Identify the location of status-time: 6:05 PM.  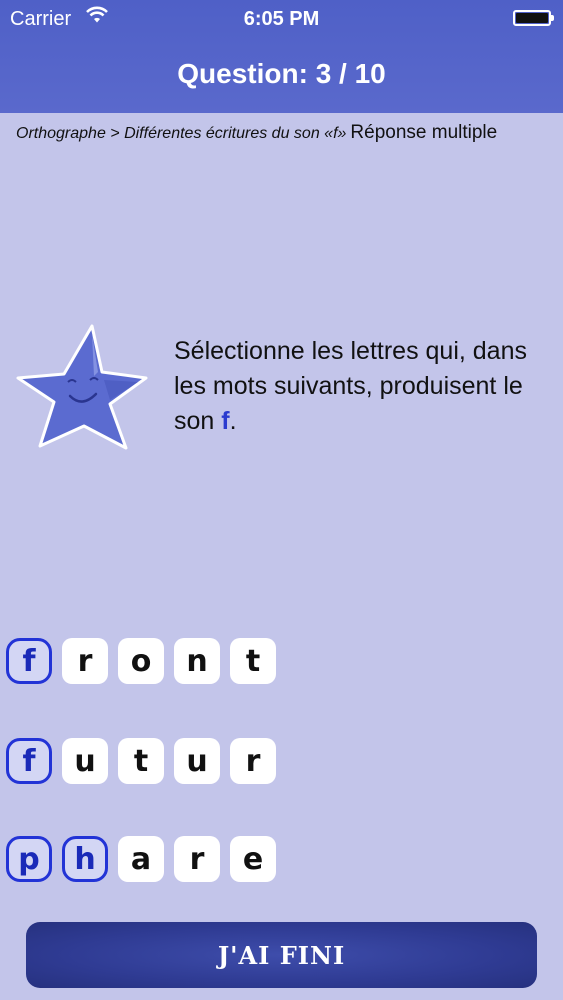
(281, 19).